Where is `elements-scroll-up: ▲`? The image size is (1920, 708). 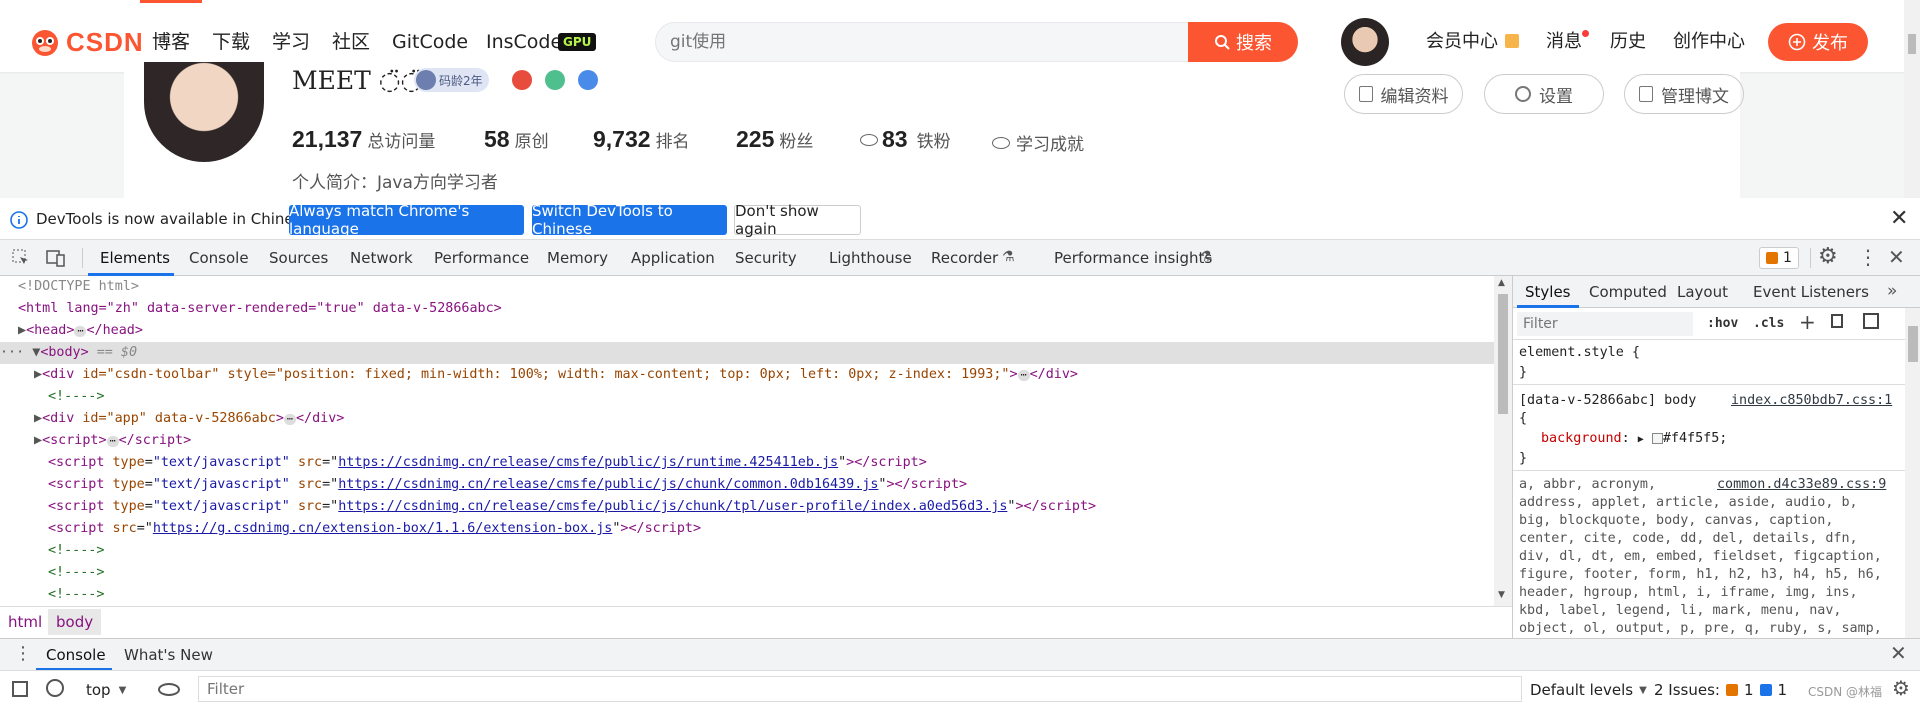
elements-scroll-up: ▲ is located at coordinates (1501, 283).